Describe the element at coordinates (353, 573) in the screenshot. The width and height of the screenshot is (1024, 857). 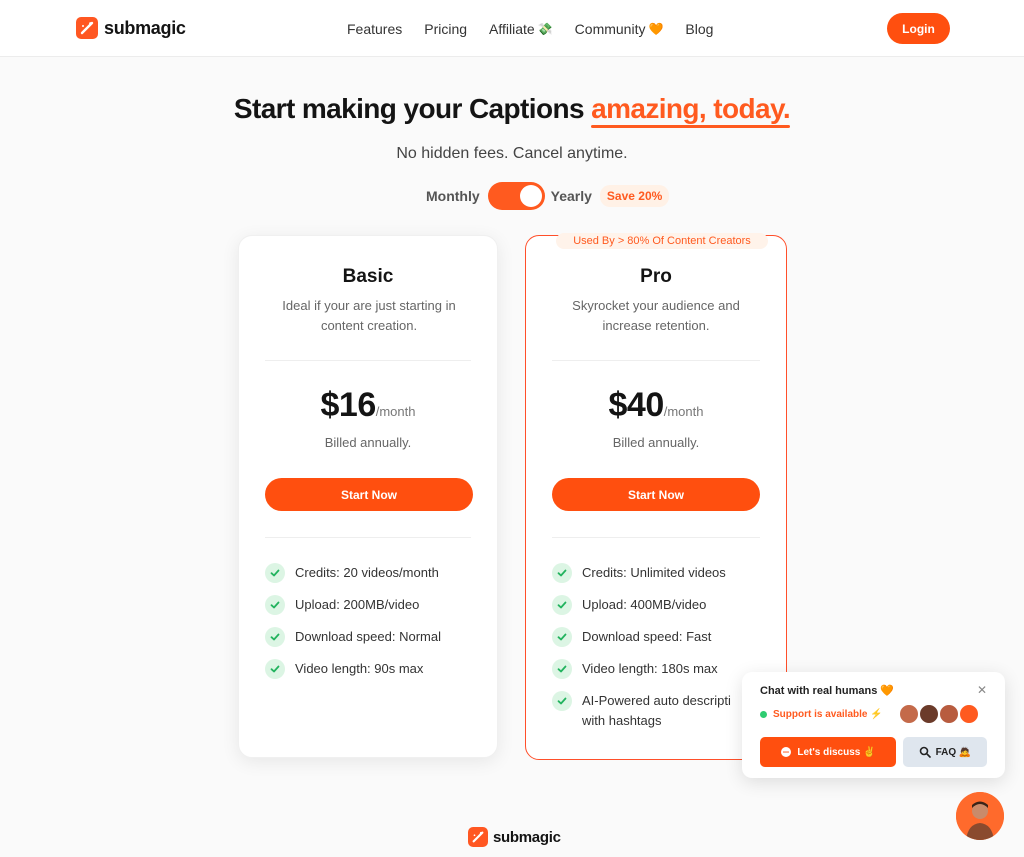
I see `feature-item: Credits: 20 videos/month` at that location.